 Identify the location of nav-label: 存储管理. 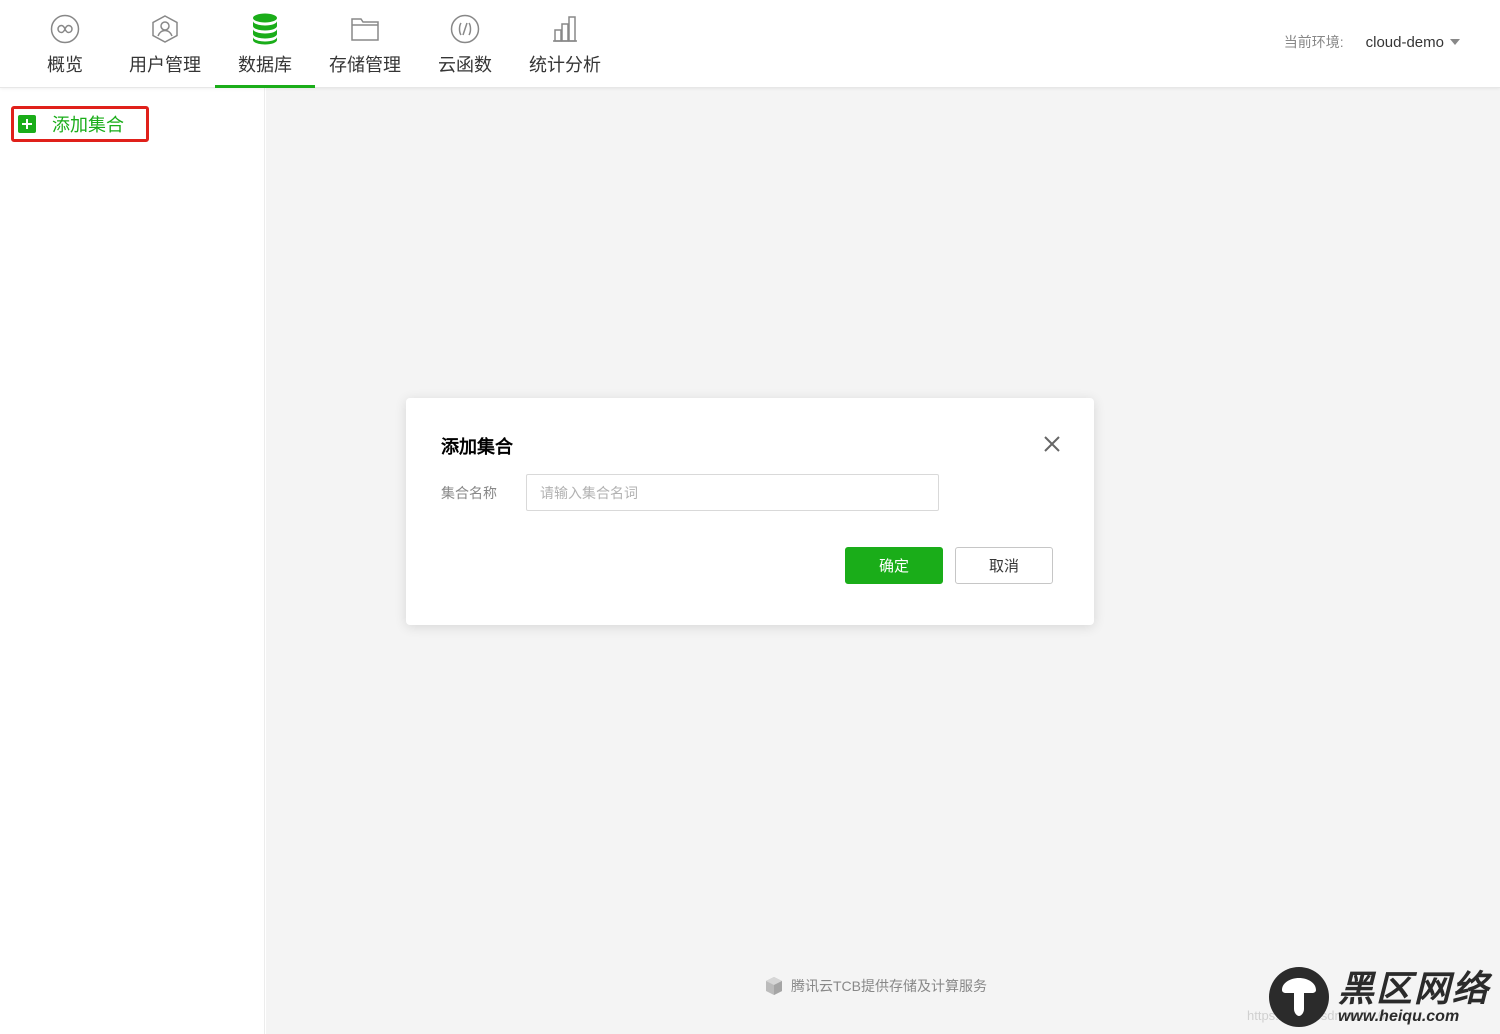
(365, 65).